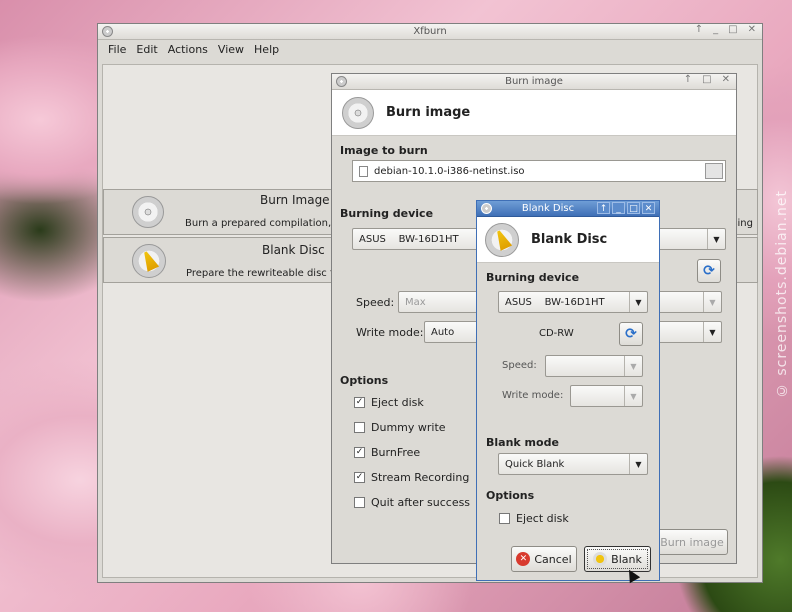 This screenshot has width=792, height=612. Describe the element at coordinates (633, 208) in the screenshot. I see `blank-maximize-button: □` at that location.